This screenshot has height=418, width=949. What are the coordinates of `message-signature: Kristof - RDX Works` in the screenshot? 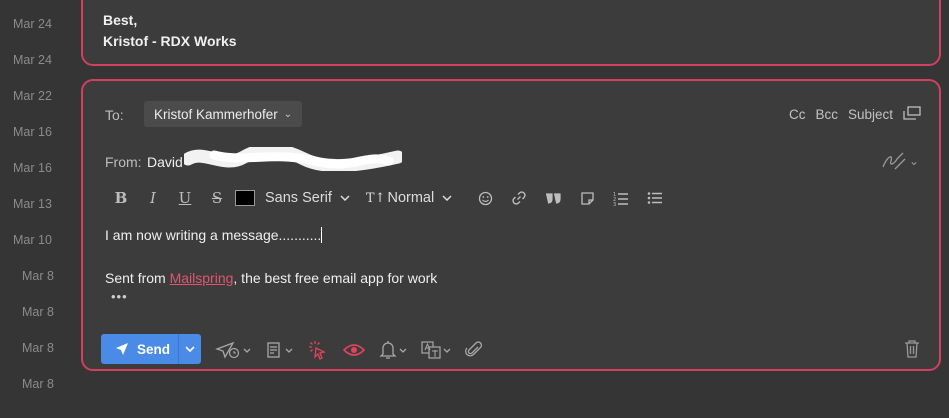 It's located at (170, 41).